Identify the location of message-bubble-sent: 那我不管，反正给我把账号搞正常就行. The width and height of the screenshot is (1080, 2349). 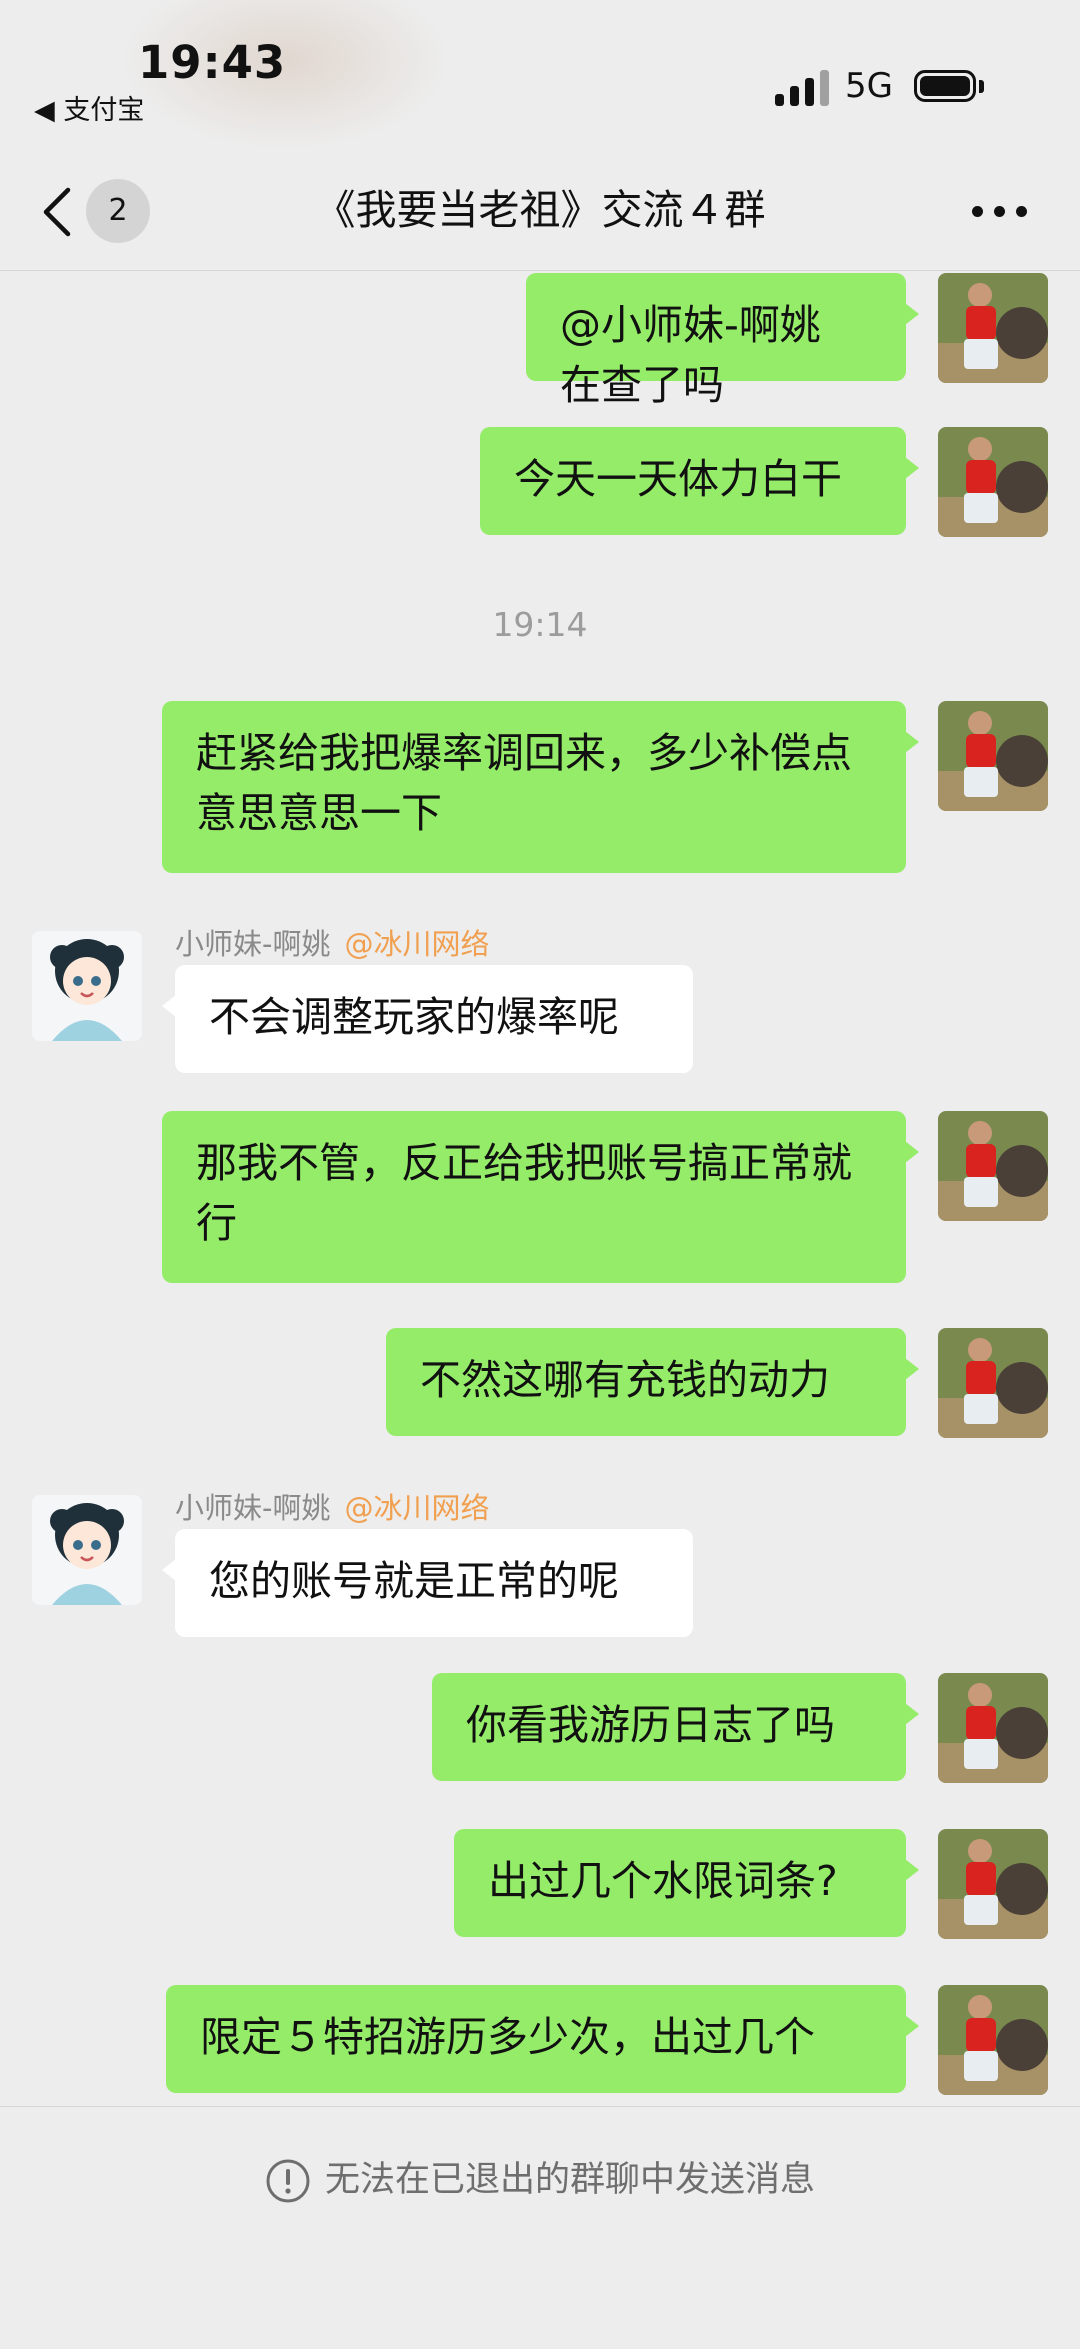
(540, 1197).